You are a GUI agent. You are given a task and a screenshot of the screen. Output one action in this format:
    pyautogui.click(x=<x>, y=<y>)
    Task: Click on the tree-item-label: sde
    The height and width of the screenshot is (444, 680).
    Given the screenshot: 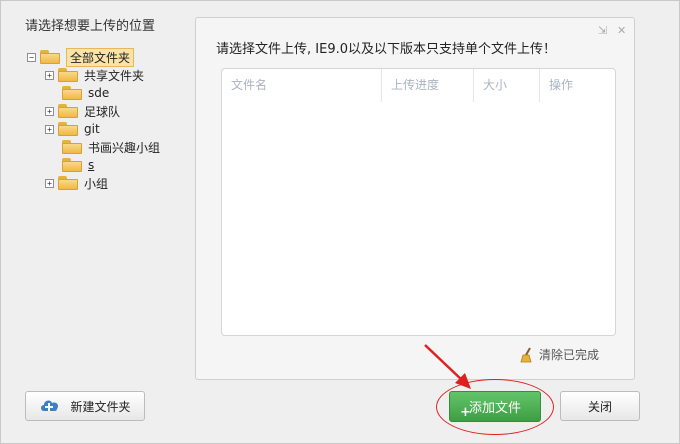 What is the action you would take?
    pyautogui.click(x=98, y=93)
    